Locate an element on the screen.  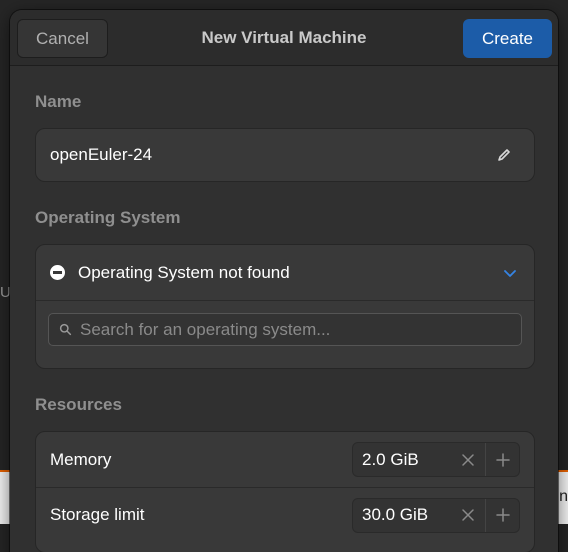
storage-increase-button is located at coordinates (502, 515).